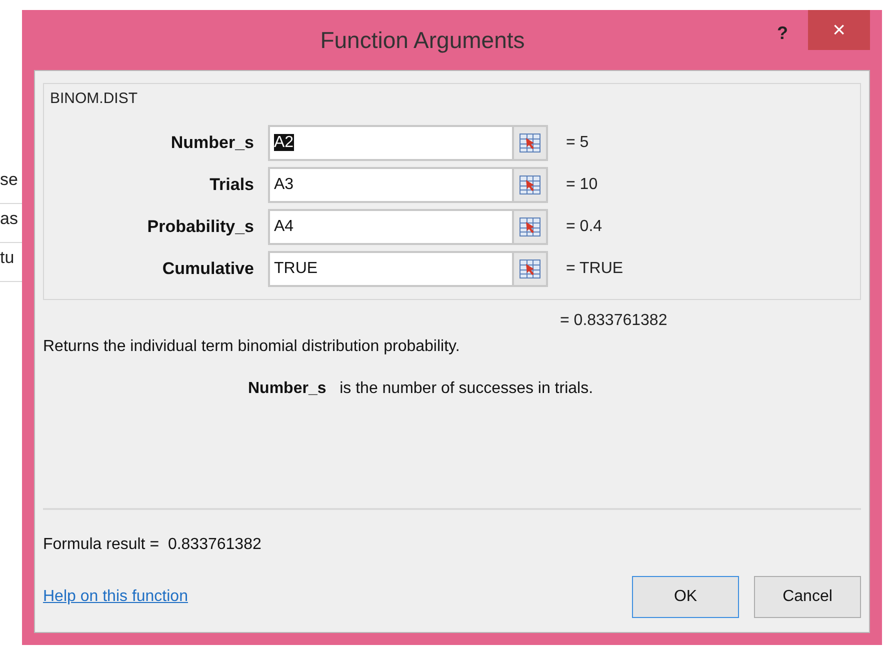 The height and width of the screenshot is (666, 889). Describe the element at coordinates (284, 226) in the screenshot. I see `argument-value: A4` at that location.